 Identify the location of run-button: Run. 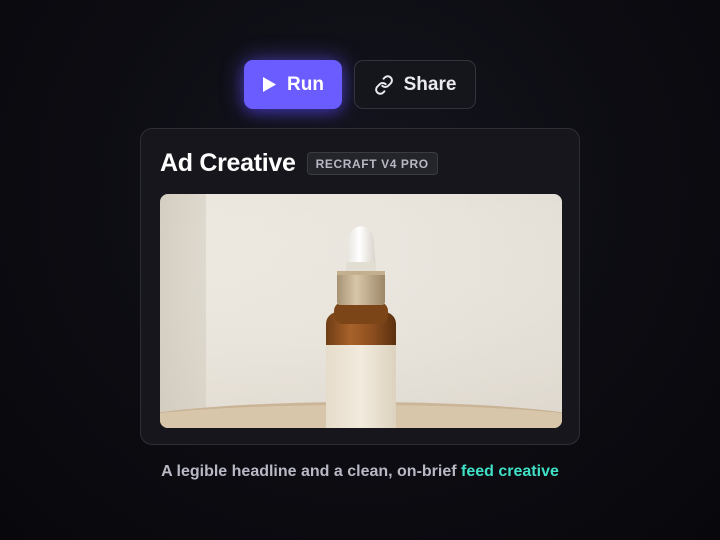
(293, 84).